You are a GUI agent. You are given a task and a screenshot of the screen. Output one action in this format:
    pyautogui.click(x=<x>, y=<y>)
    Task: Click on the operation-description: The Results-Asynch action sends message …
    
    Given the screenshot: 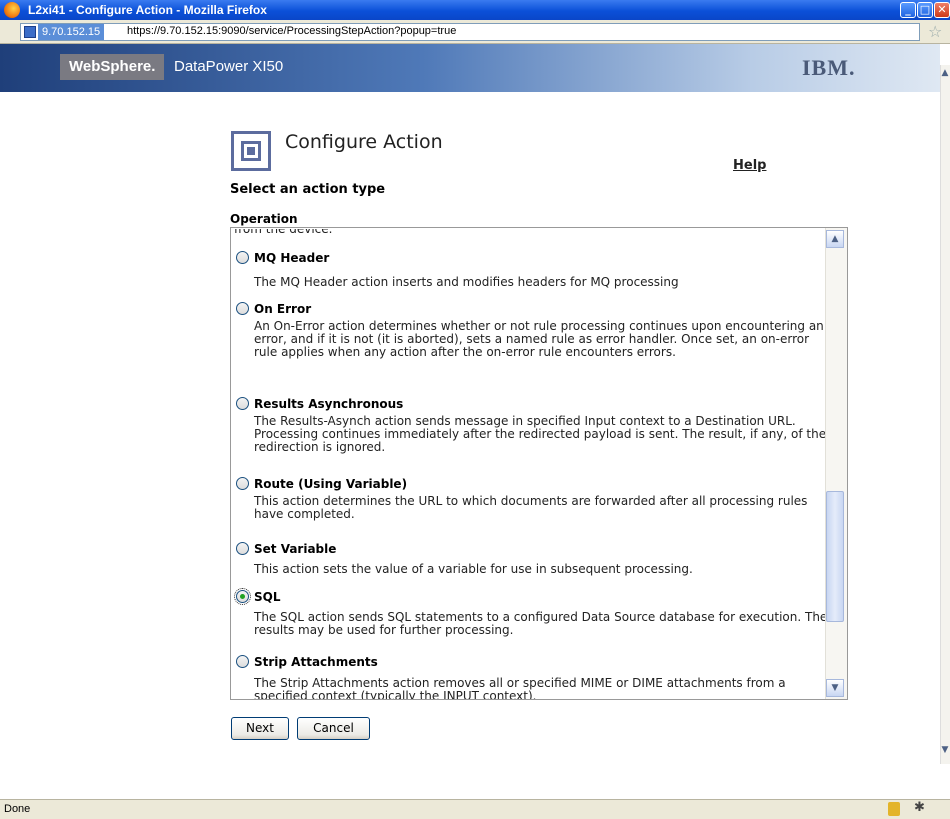 What is the action you would take?
    pyautogui.click(x=540, y=434)
    